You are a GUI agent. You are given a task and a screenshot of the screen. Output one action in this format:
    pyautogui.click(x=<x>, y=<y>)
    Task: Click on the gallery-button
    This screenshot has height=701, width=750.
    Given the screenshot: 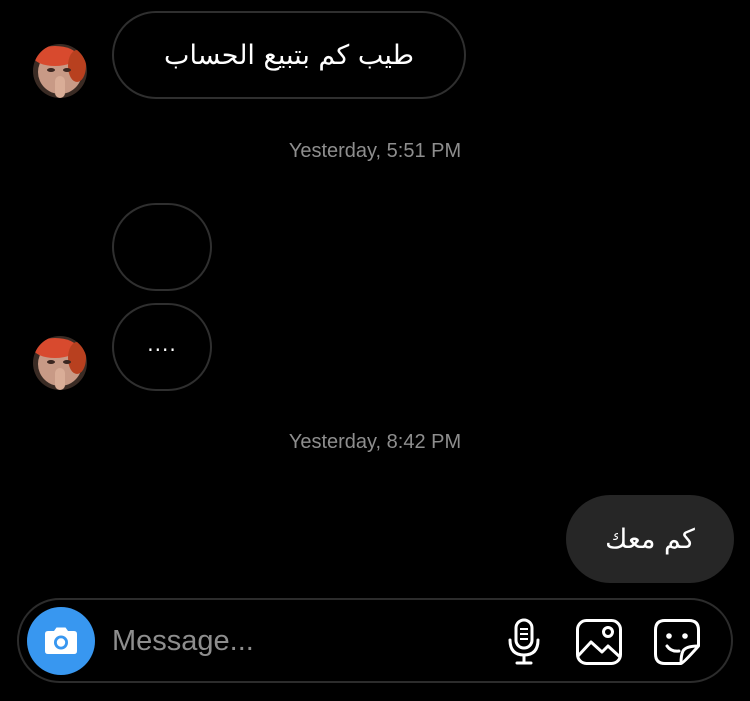 What is the action you would take?
    pyautogui.click(x=599, y=642)
    